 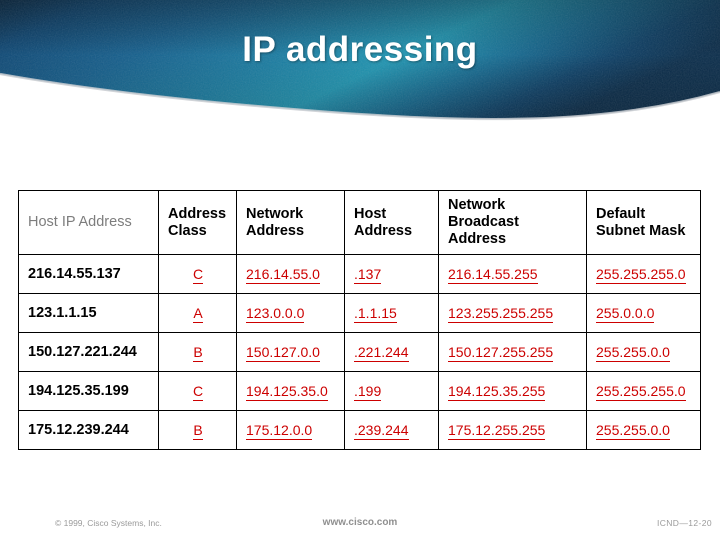 What do you see at coordinates (88, 313) in the screenshot?
I see `cell-host-ip-address: 123.1.1.15` at bounding box center [88, 313].